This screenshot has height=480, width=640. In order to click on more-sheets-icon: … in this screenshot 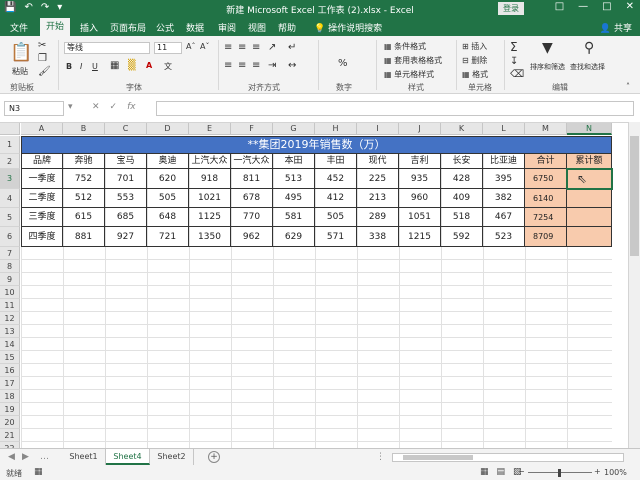, I will do `click(44, 457)`.